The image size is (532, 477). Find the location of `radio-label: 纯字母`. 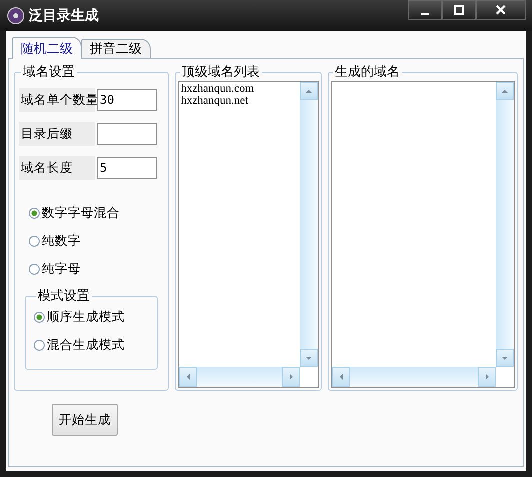

radio-label: 纯字母 is located at coordinates (61, 269).